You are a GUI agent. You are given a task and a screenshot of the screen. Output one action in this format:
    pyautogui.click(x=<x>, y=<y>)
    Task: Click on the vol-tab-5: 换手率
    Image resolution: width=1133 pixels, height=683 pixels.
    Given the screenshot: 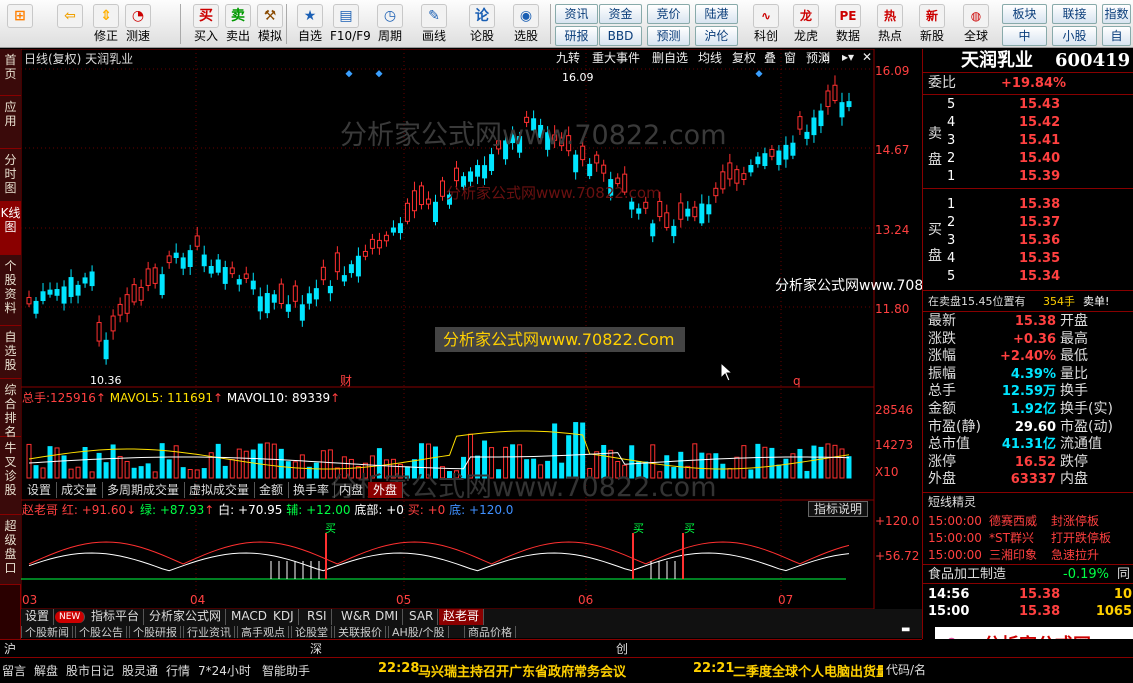 What is the action you would take?
    pyautogui.click(x=312, y=490)
    